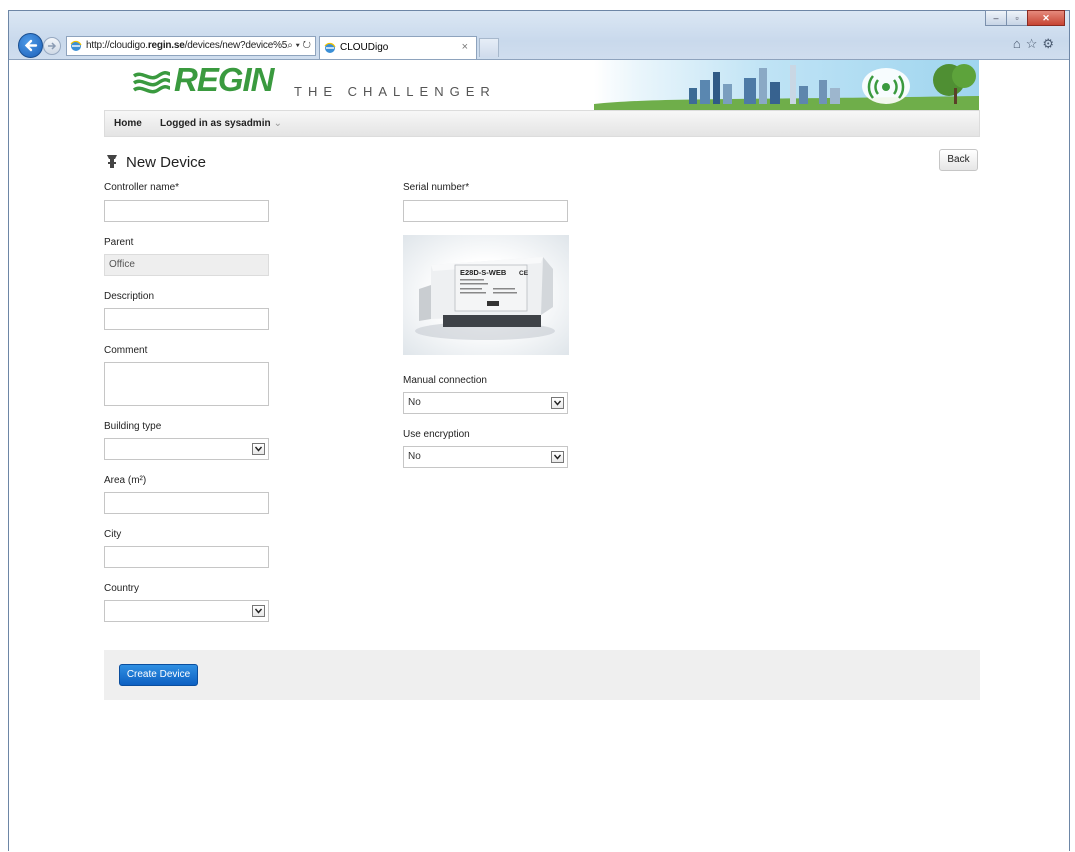 This screenshot has height=852, width=1075. I want to click on manual-connection-select: No, so click(485, 403).